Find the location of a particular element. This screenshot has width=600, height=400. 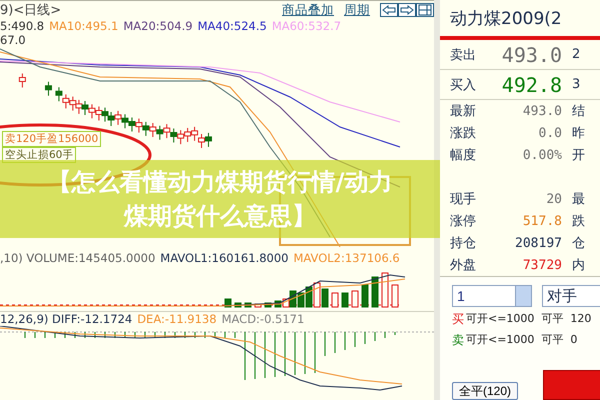

ma-value: MA10:495.1 is located at coordinates (83, 26).